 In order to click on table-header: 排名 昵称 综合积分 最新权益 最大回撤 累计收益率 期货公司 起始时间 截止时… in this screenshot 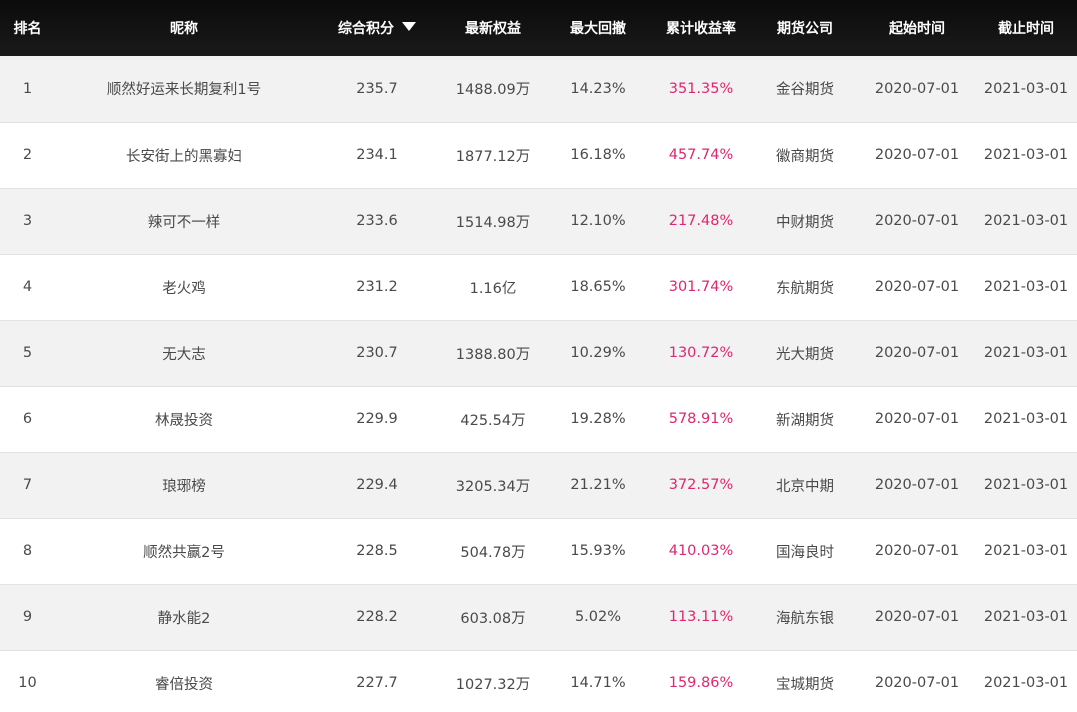, I will do `click(538, 28)`.